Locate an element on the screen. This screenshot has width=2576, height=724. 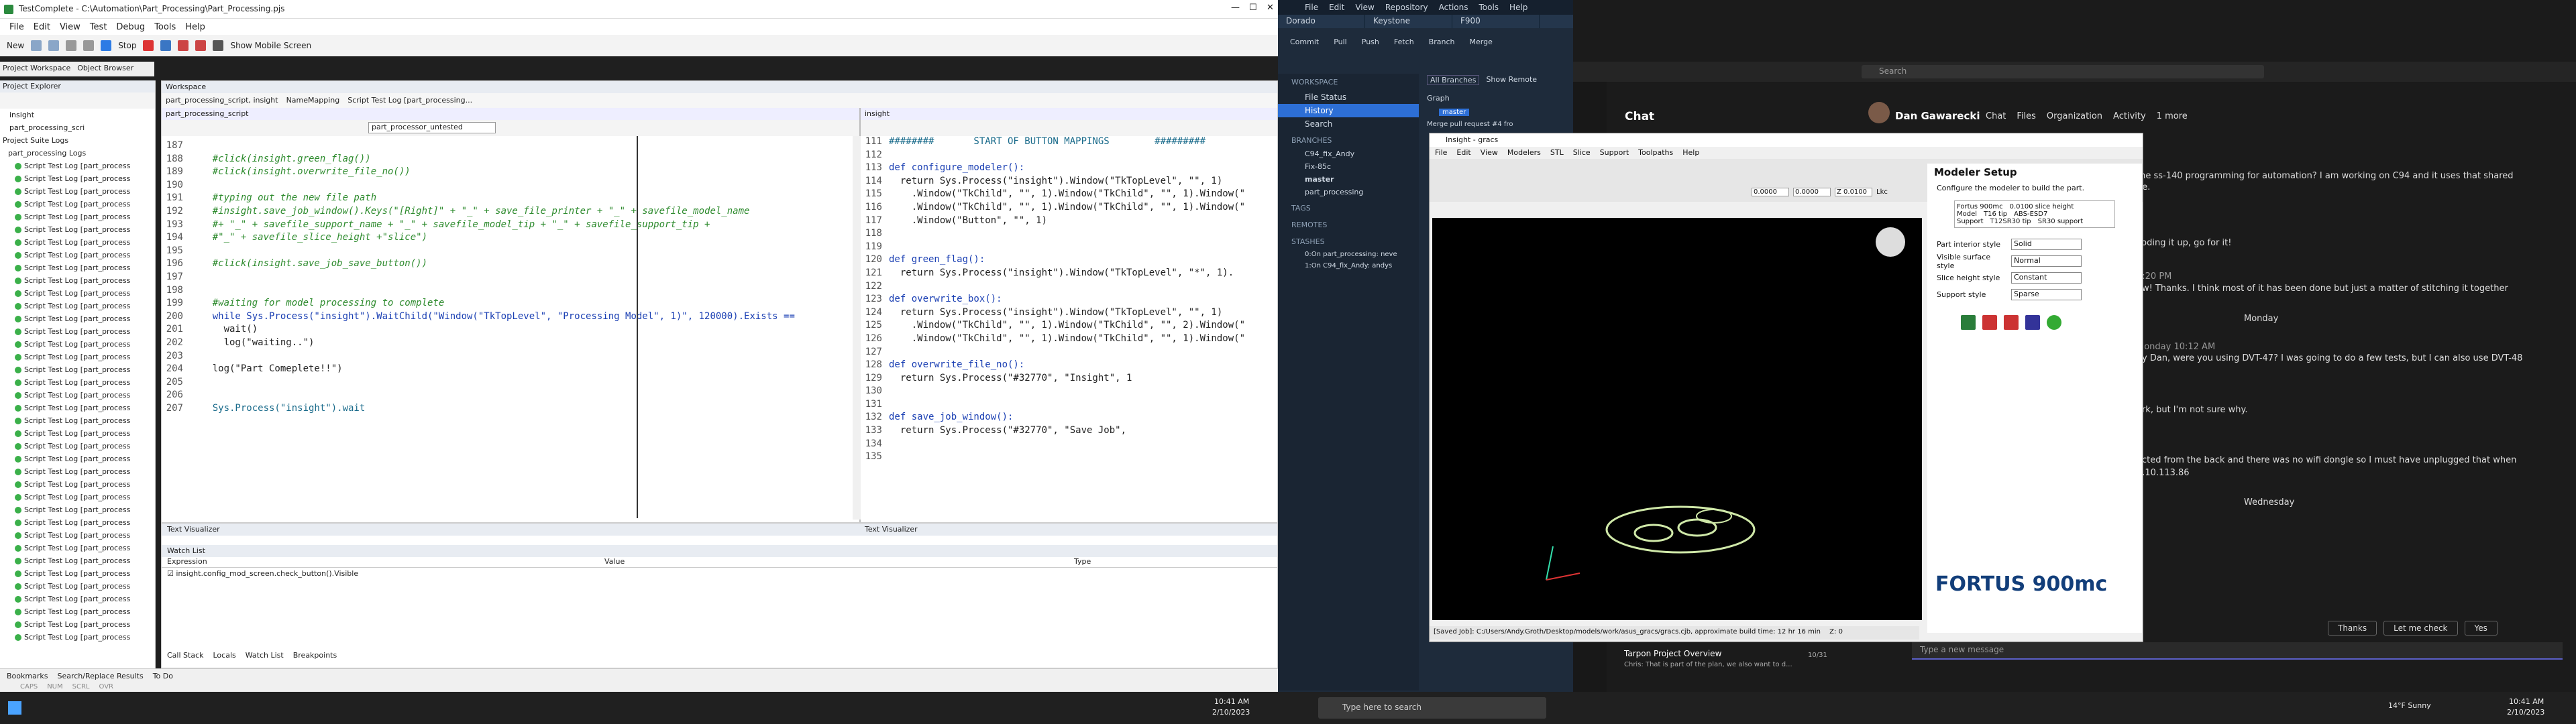
git-action: Pull is located at coordinates (1340, 49).